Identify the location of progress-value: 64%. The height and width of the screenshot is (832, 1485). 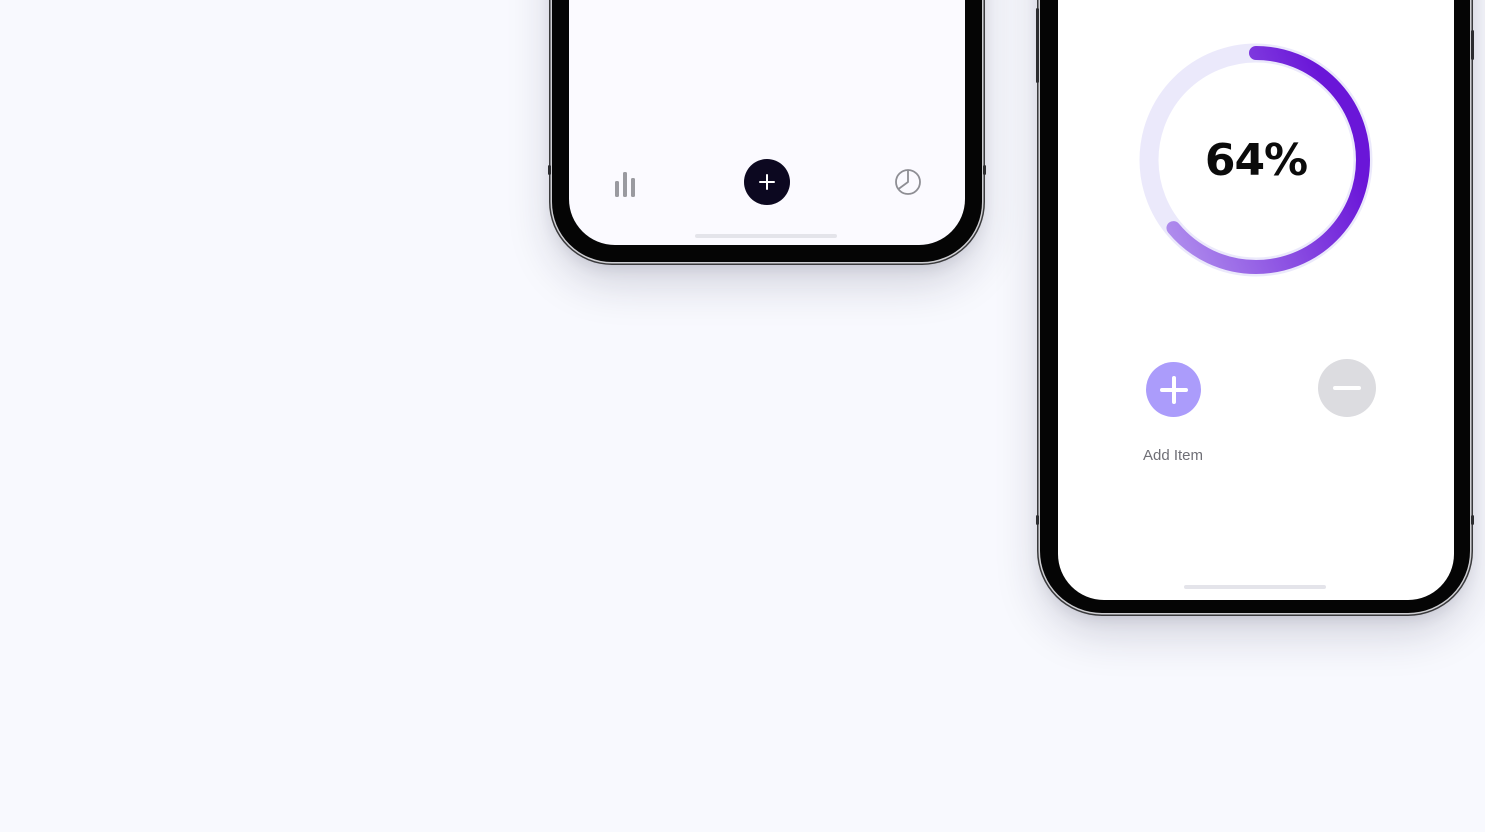
(1256, 160).